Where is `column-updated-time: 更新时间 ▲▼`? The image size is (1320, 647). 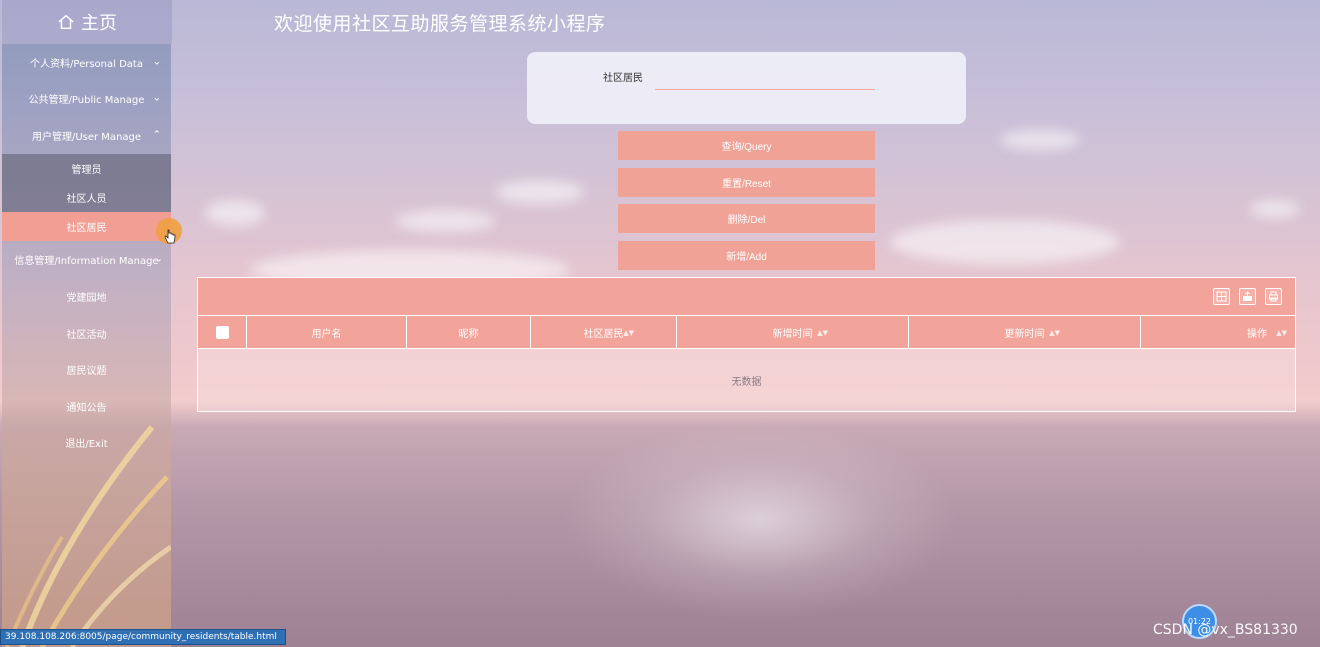
column-updated-time: 更新时间 ▲▼ is located at coordinates (1025, 332).